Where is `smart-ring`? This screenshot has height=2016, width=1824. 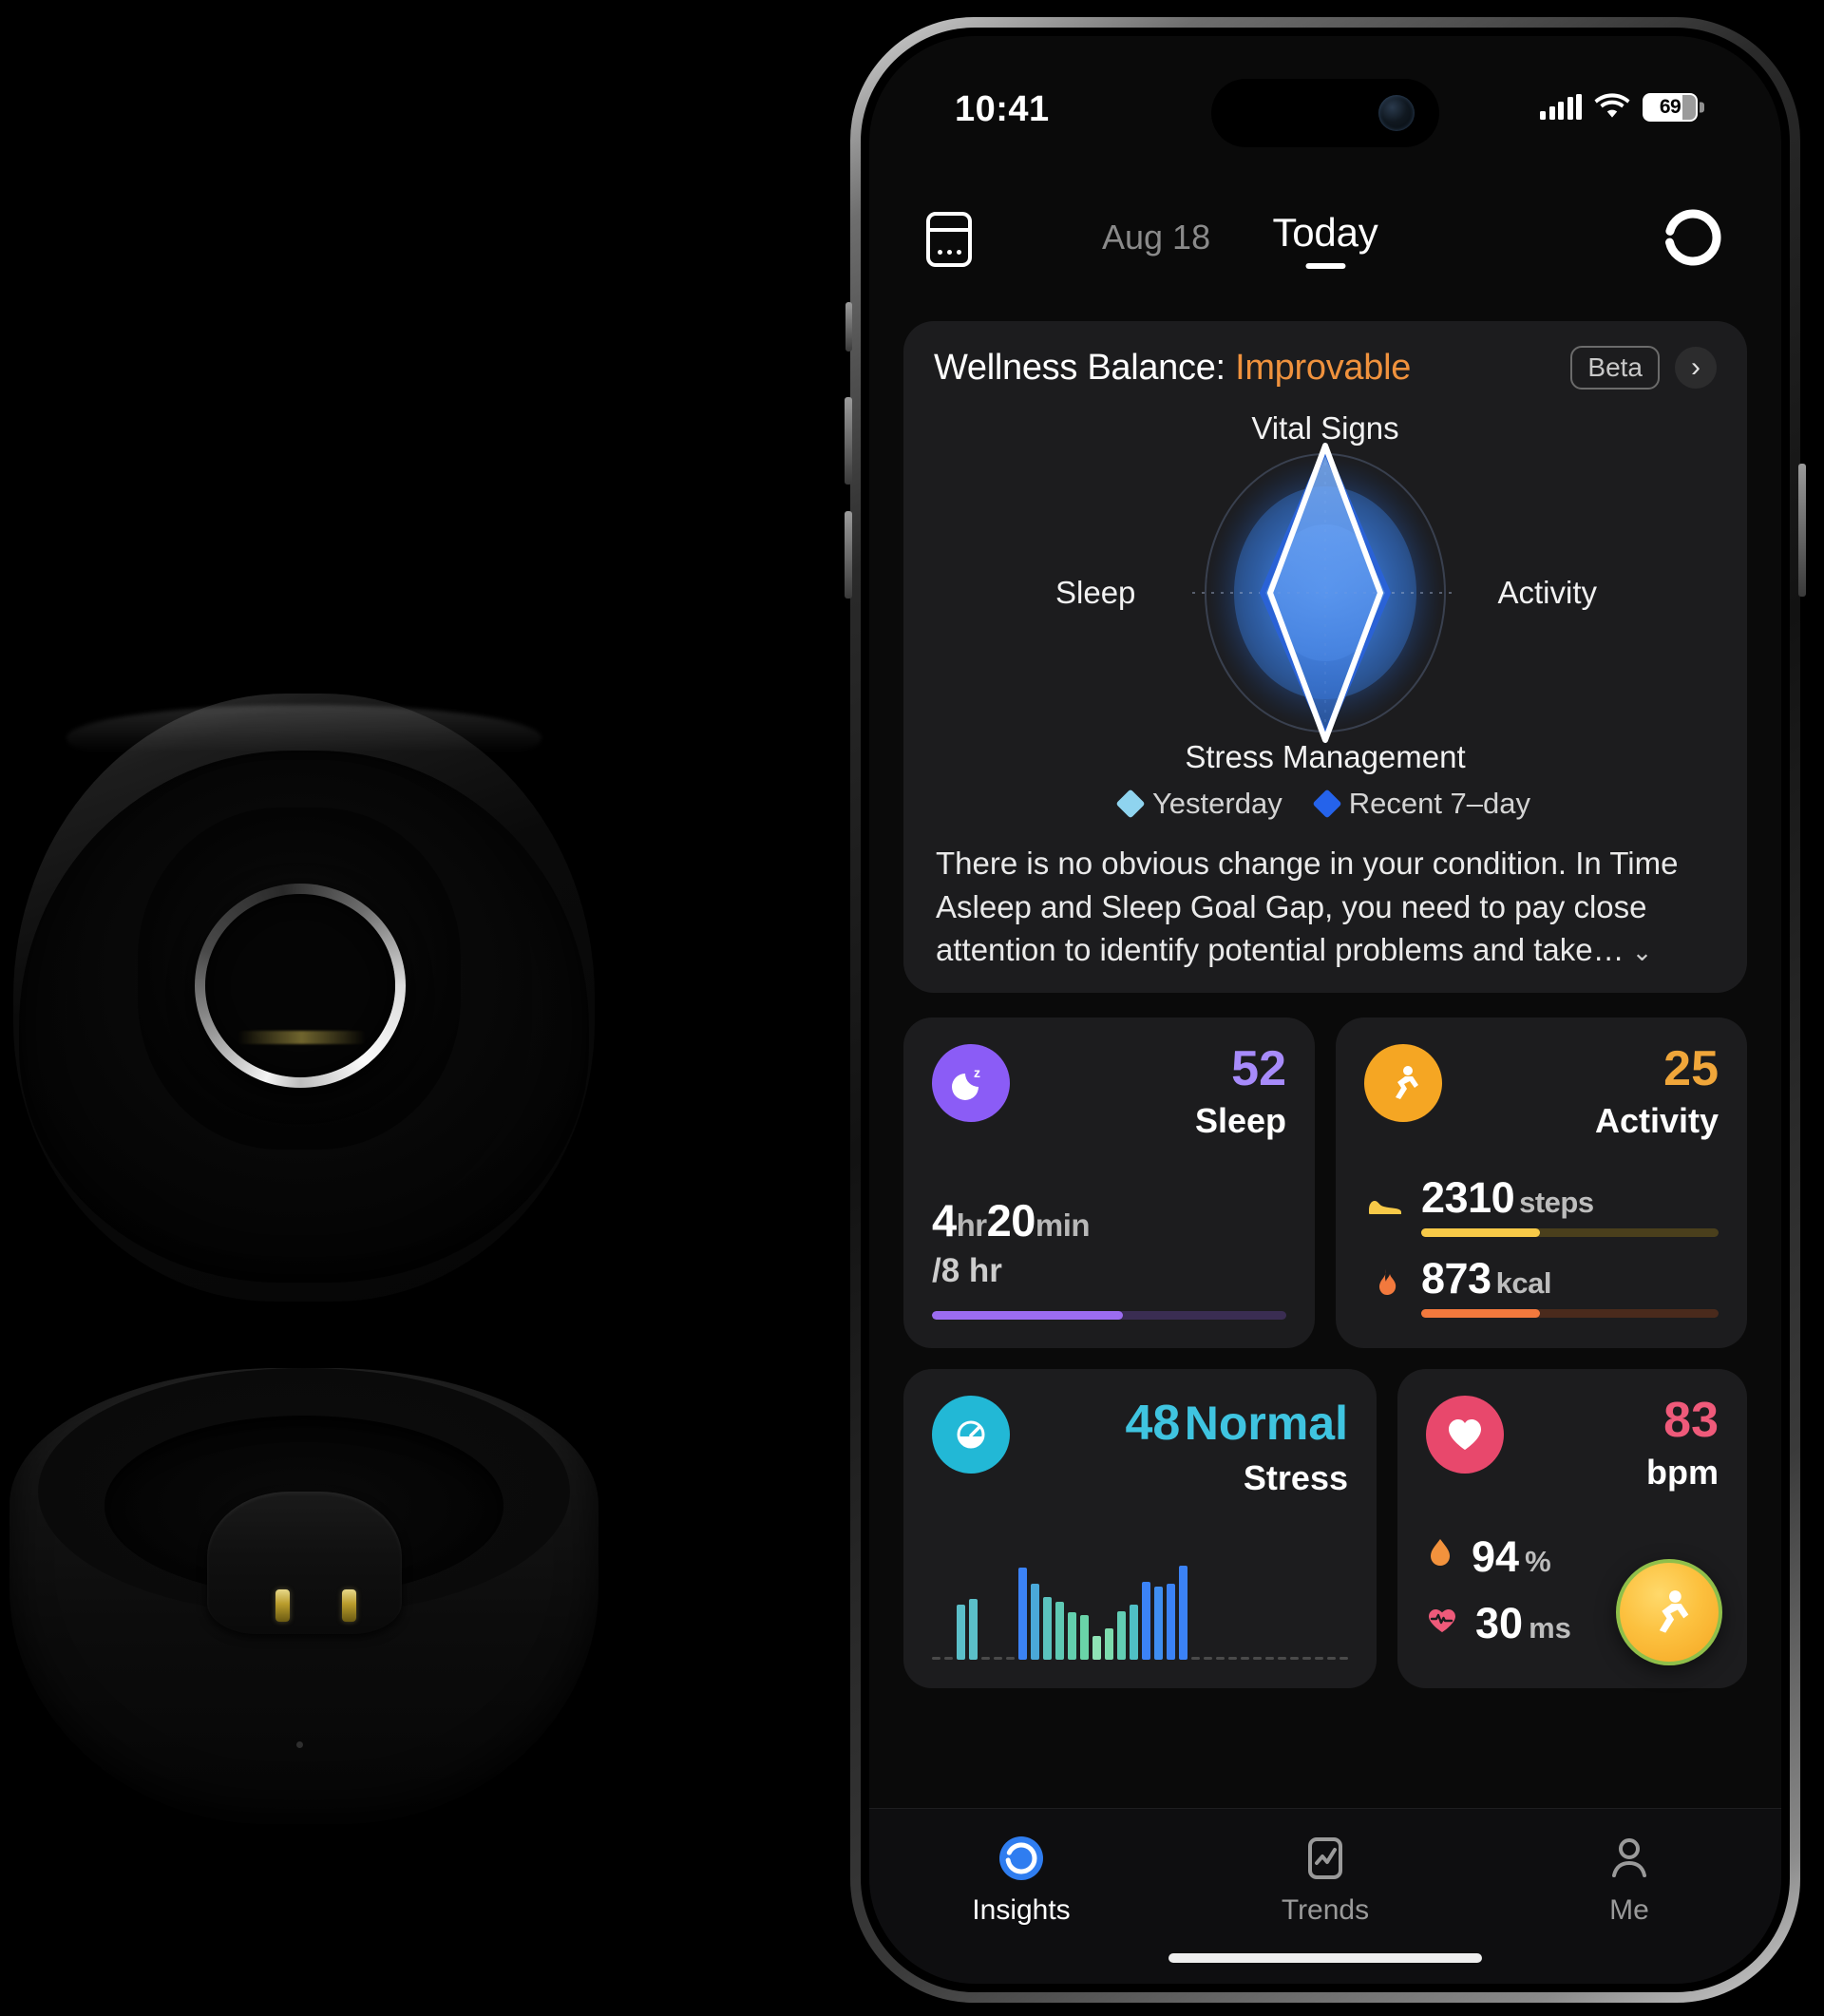
smart-ring is located at coordinates (300, 986).